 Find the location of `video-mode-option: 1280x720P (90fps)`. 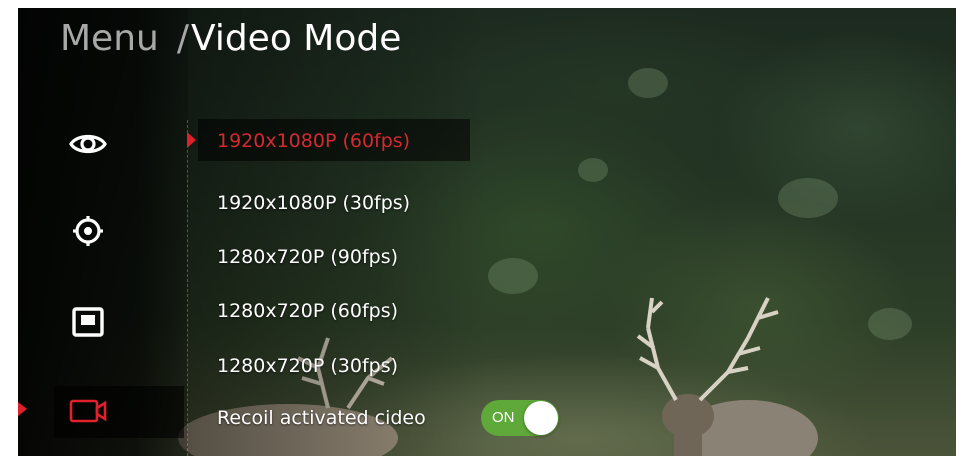

video-mode-option: 1280x720P (90fps) is located at coordinates (307, 257).